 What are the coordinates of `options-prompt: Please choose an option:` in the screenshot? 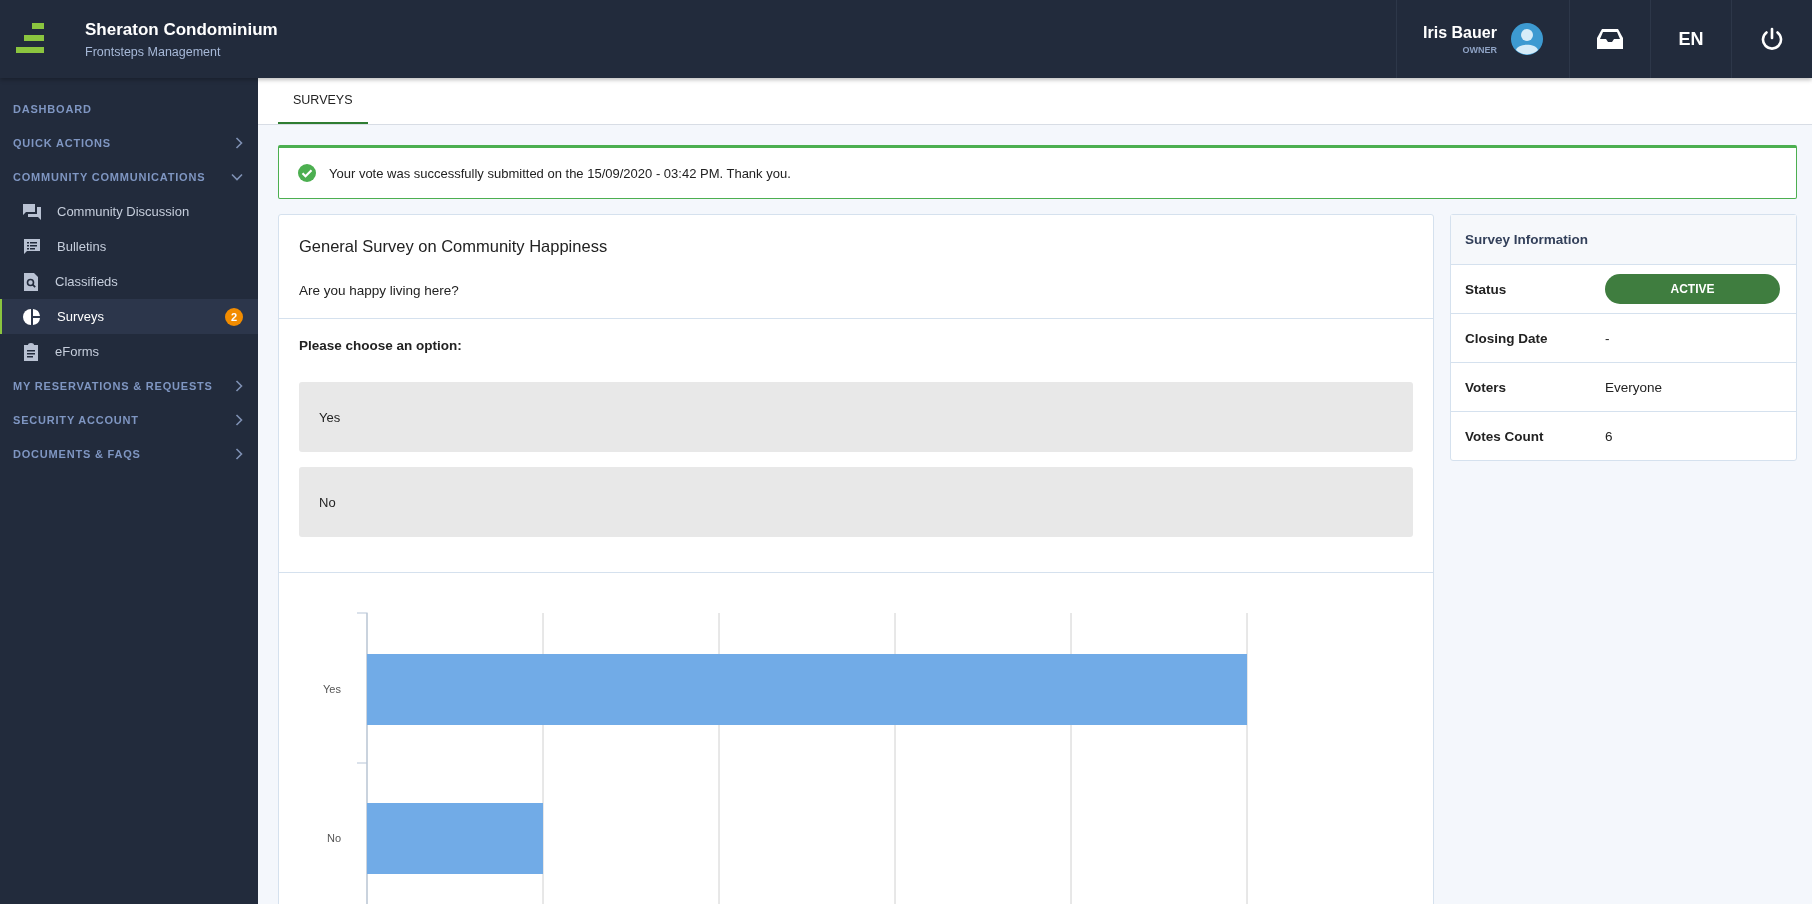 It's located at (381, 345).